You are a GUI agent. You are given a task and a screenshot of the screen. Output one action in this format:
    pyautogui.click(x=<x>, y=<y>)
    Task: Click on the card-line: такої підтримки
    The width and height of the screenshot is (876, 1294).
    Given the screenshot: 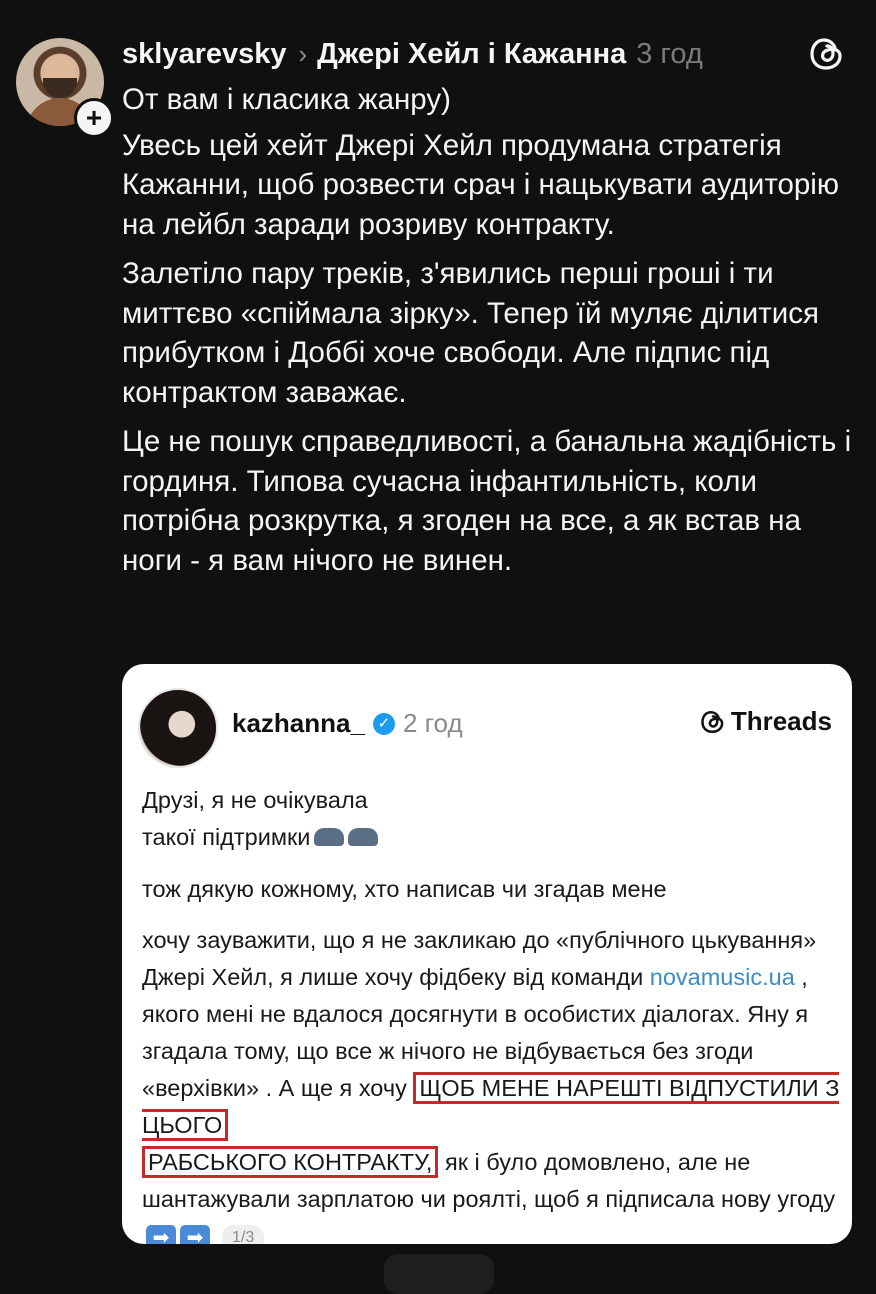 What is the action you would take?
    pyautogui.click(x=226, y=837)
    